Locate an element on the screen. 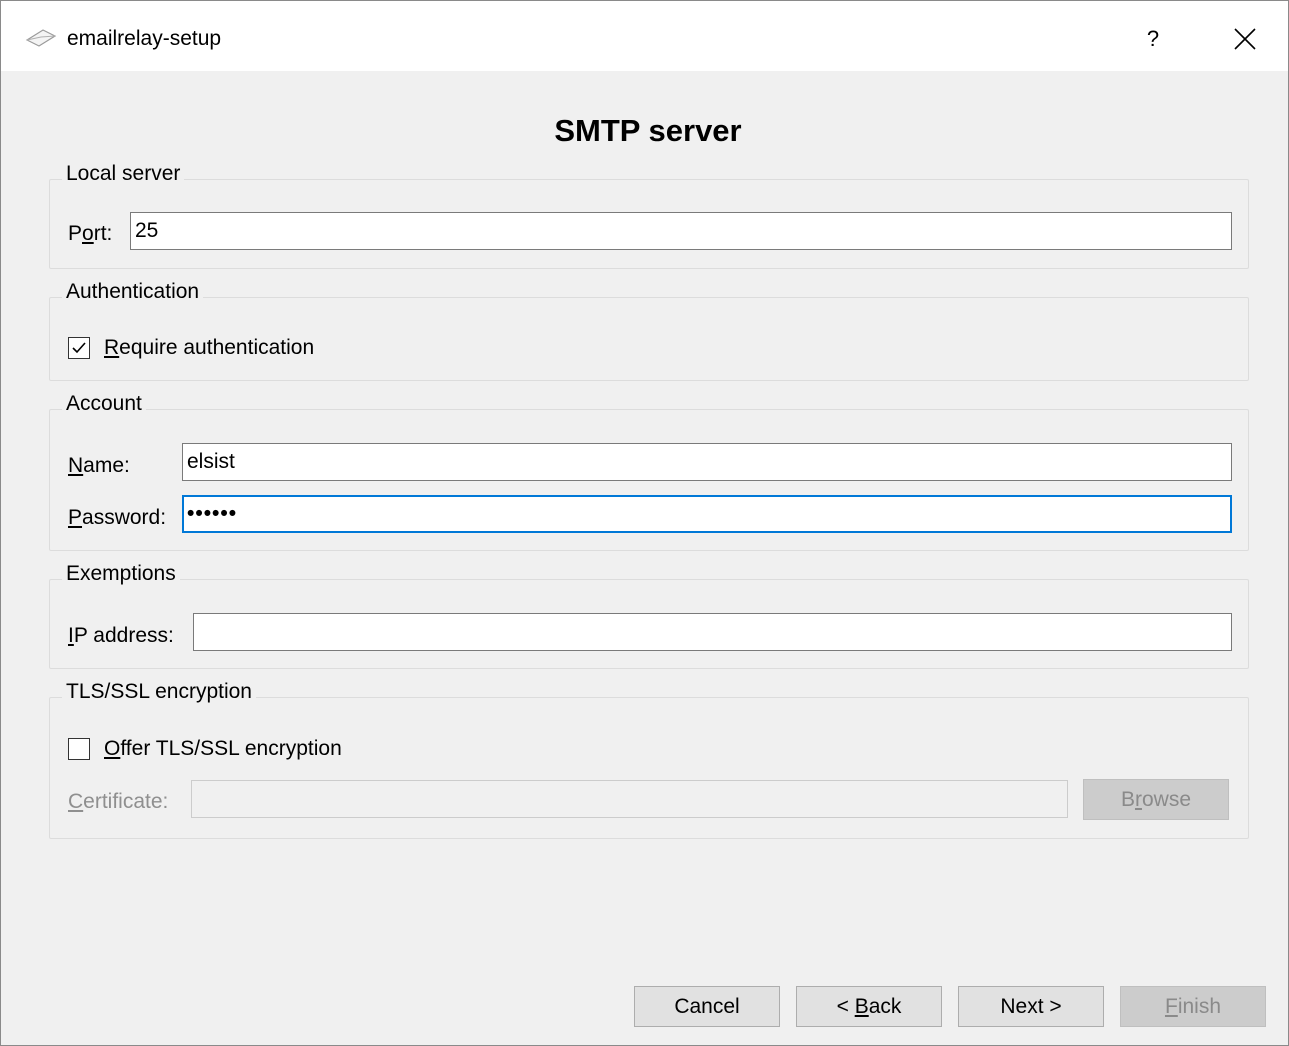  envelope-icon is located at coordinates (41, 38).